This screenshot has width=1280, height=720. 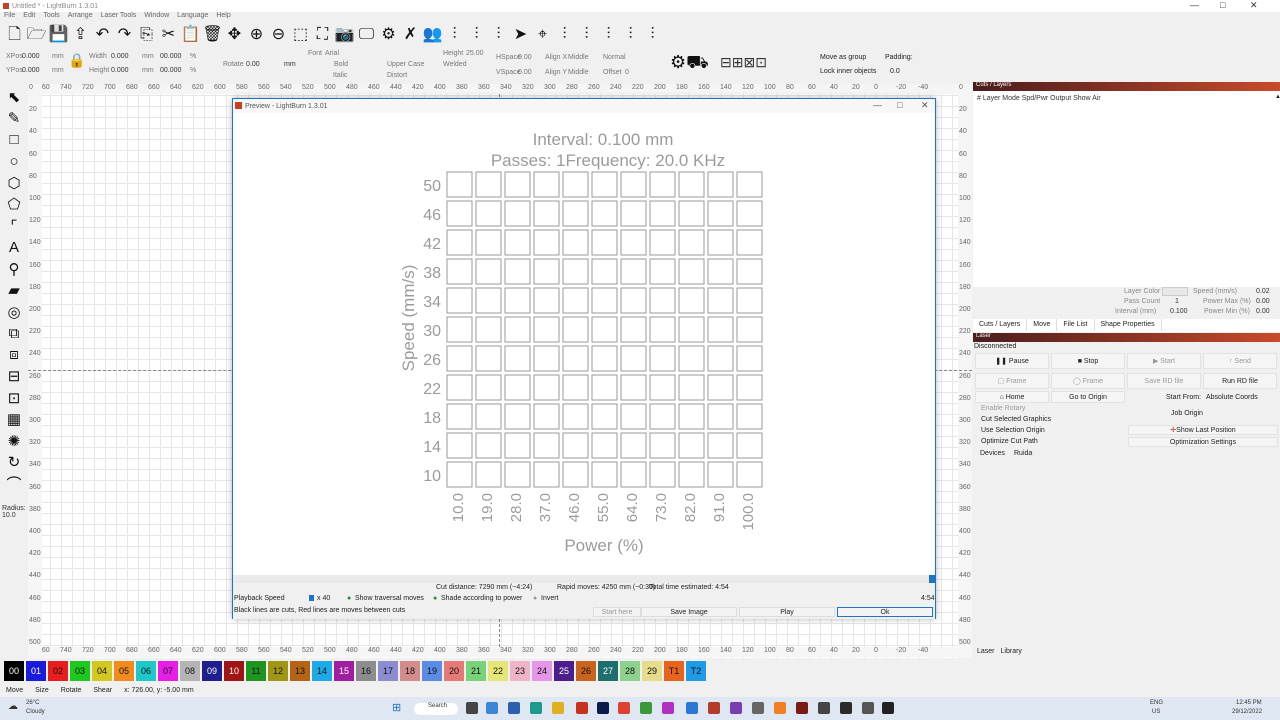 I want to click on layer-color-06: 06, so click(x=146, y=671).